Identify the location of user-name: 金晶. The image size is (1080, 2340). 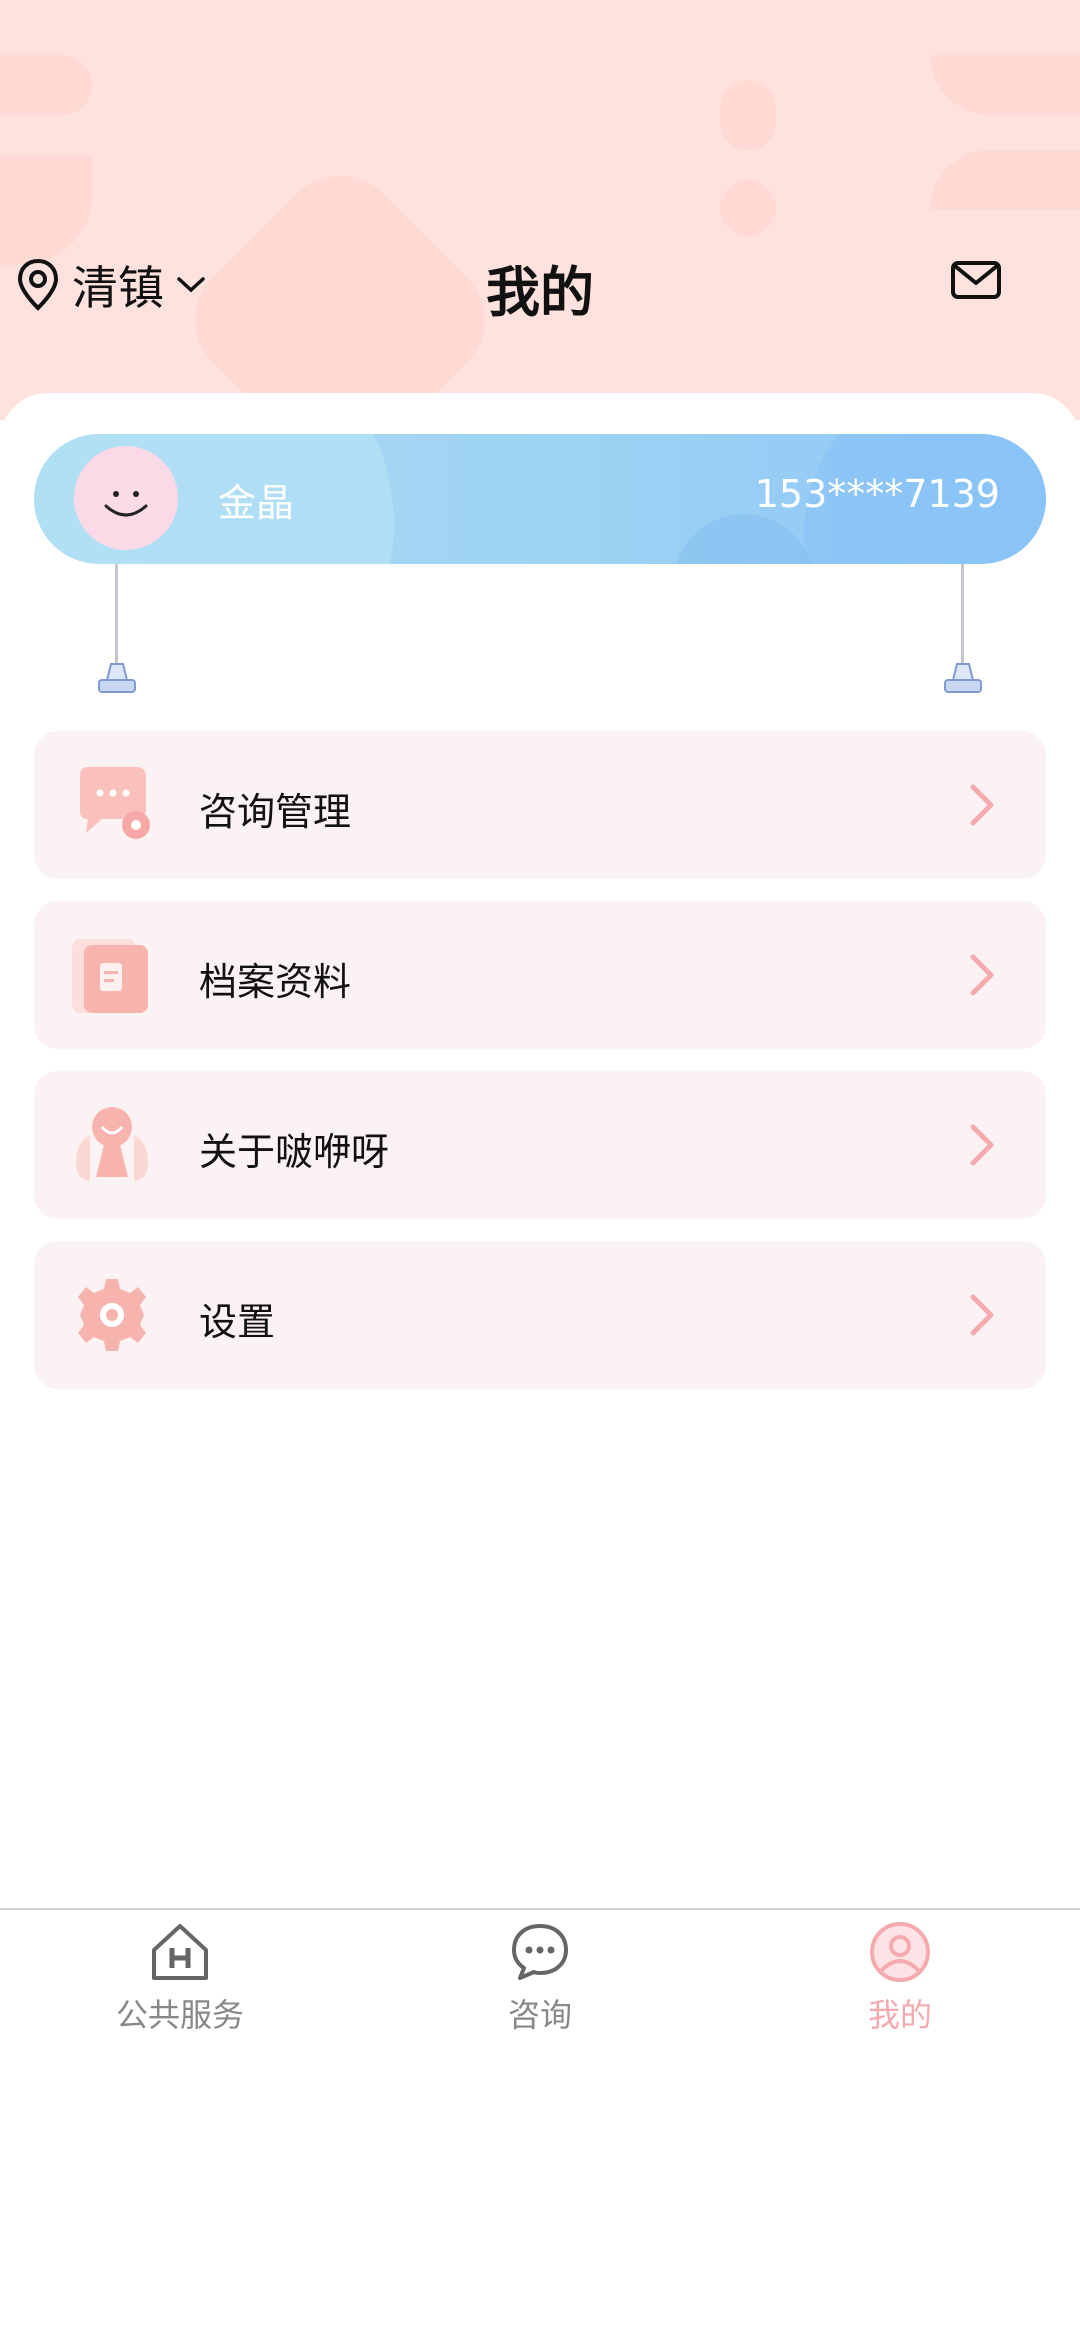
(256, 503).